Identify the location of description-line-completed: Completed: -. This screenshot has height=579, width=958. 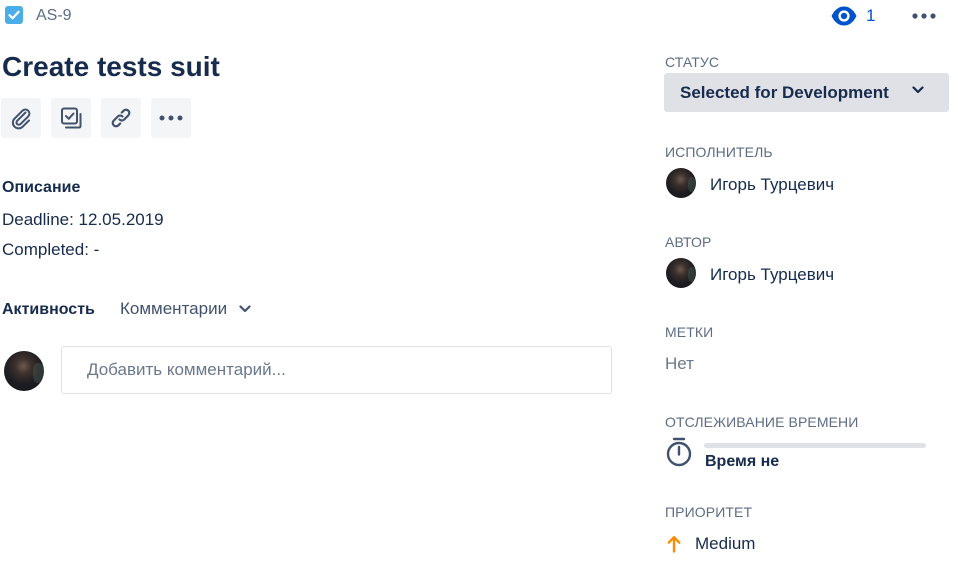
(50, 250).